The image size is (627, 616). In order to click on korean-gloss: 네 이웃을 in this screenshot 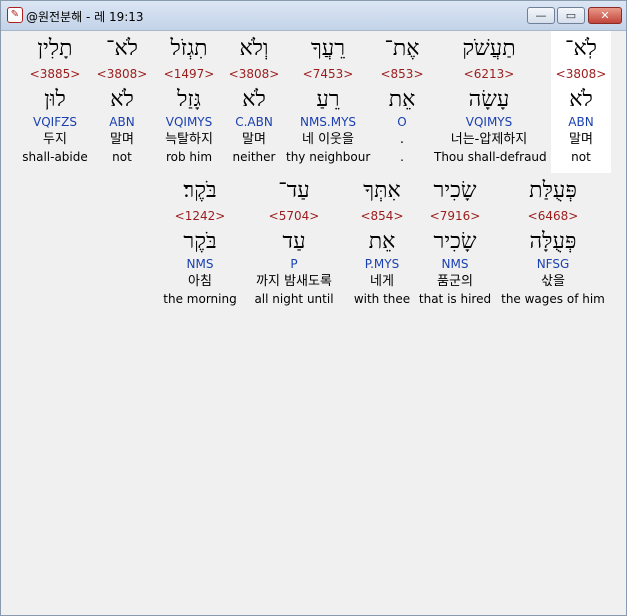, I will do `click(328, 139)`.